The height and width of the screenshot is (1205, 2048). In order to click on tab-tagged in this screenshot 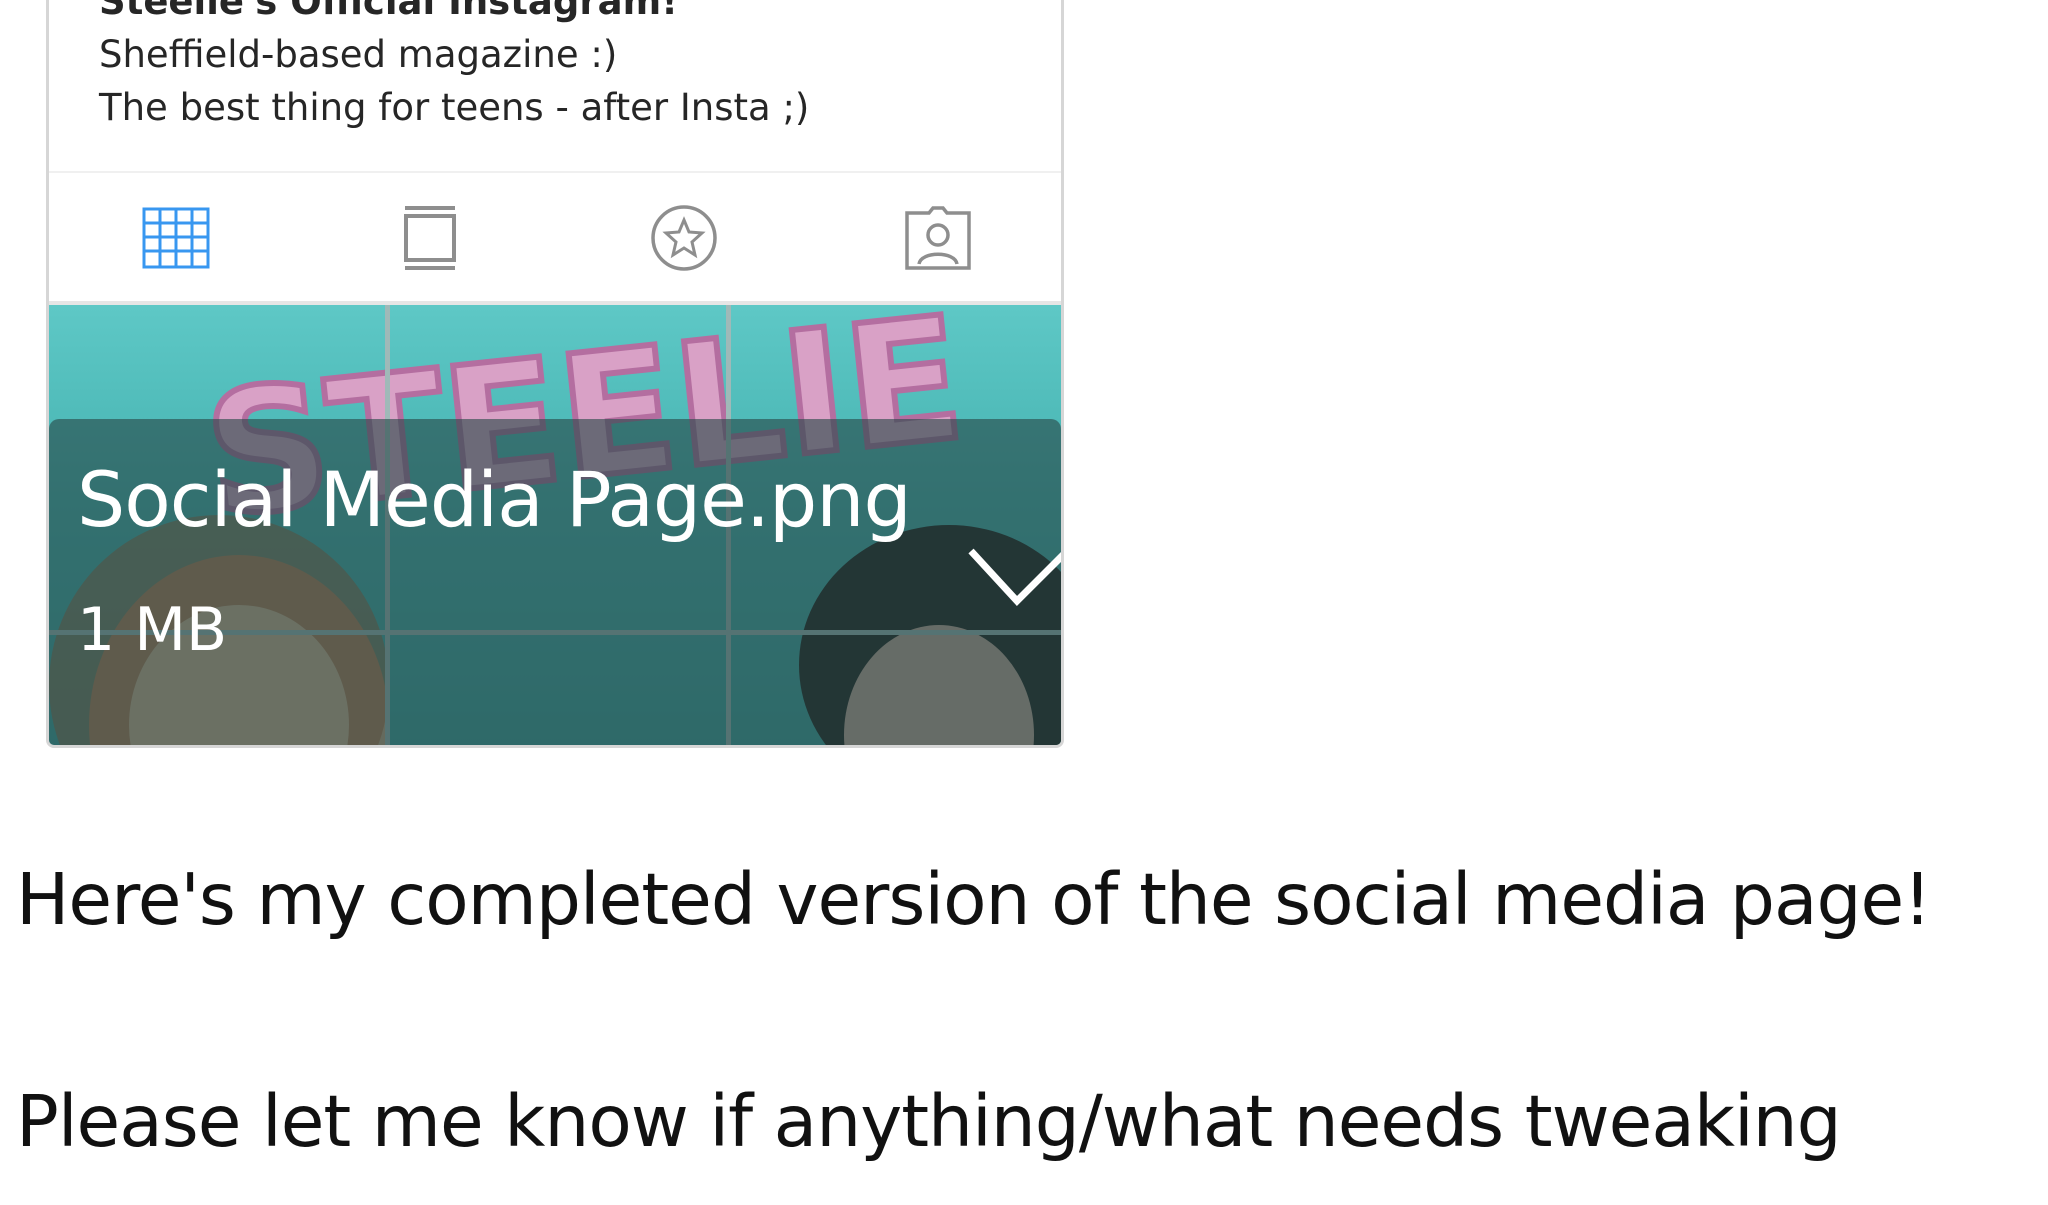, I will do `click(936, 238)`.